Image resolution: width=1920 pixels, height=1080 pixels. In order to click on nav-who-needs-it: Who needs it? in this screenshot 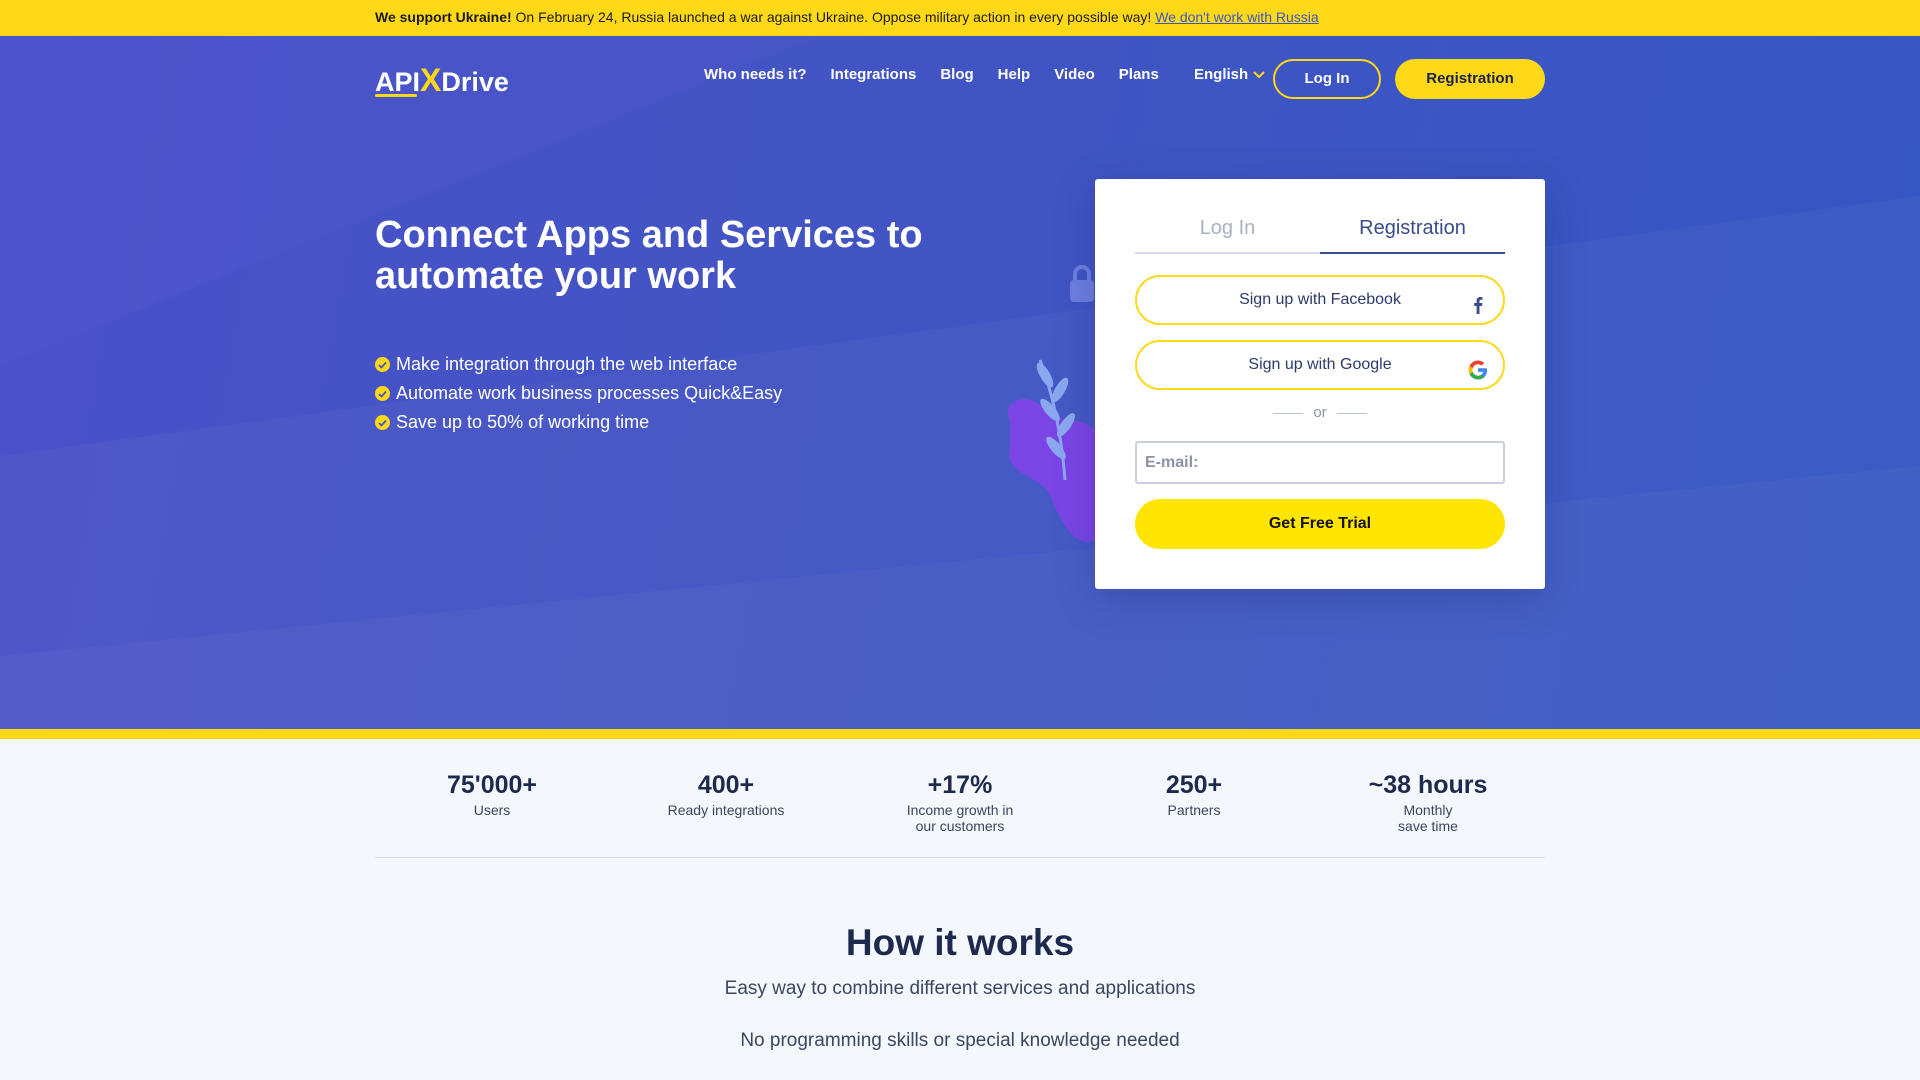, I will do `click(755, 74)`.